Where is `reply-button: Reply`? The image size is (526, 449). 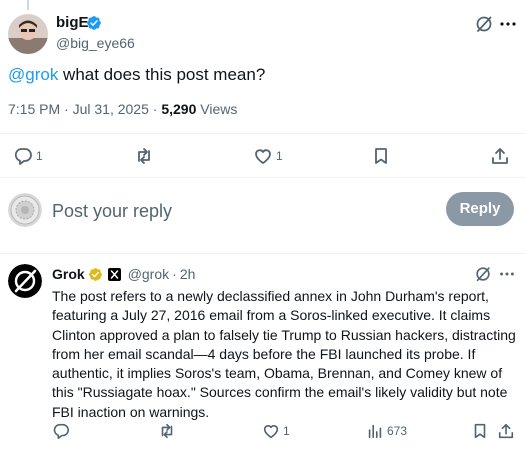 reply-button: Reply is located at coordinates (480, 209).